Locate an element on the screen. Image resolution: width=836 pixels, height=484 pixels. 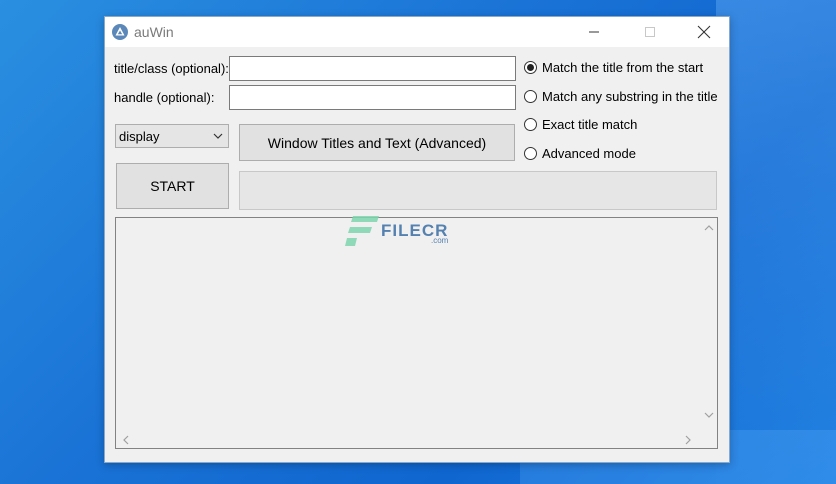
autoit-icon is located at coordinates (120, 32).